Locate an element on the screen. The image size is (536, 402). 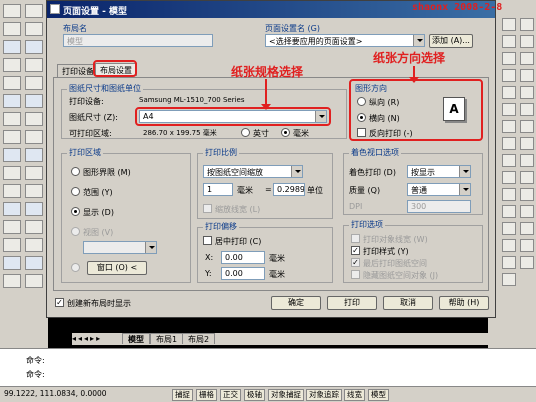
draw-polygon-icon is located at coordinates (509, 75).